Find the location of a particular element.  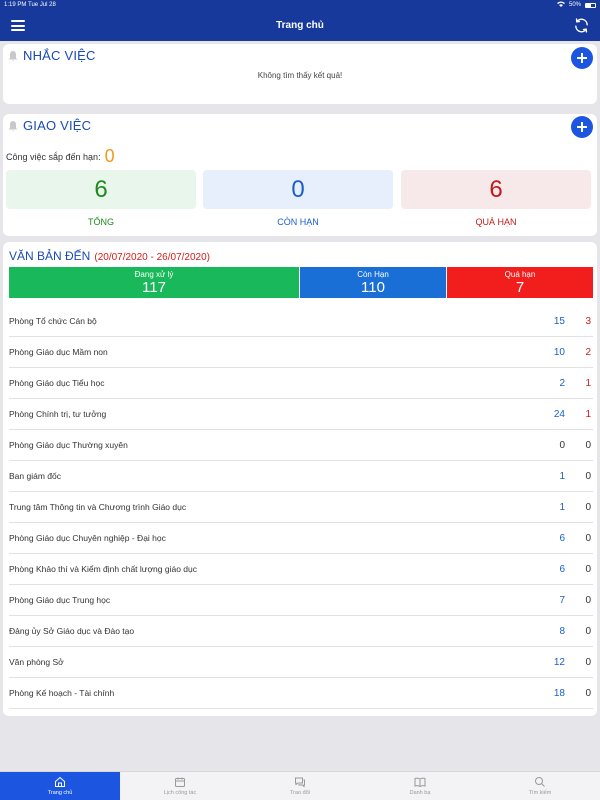

department-row: Phòng Giáo dục Mầm non 10 2 is located at coordinates (301, 352).